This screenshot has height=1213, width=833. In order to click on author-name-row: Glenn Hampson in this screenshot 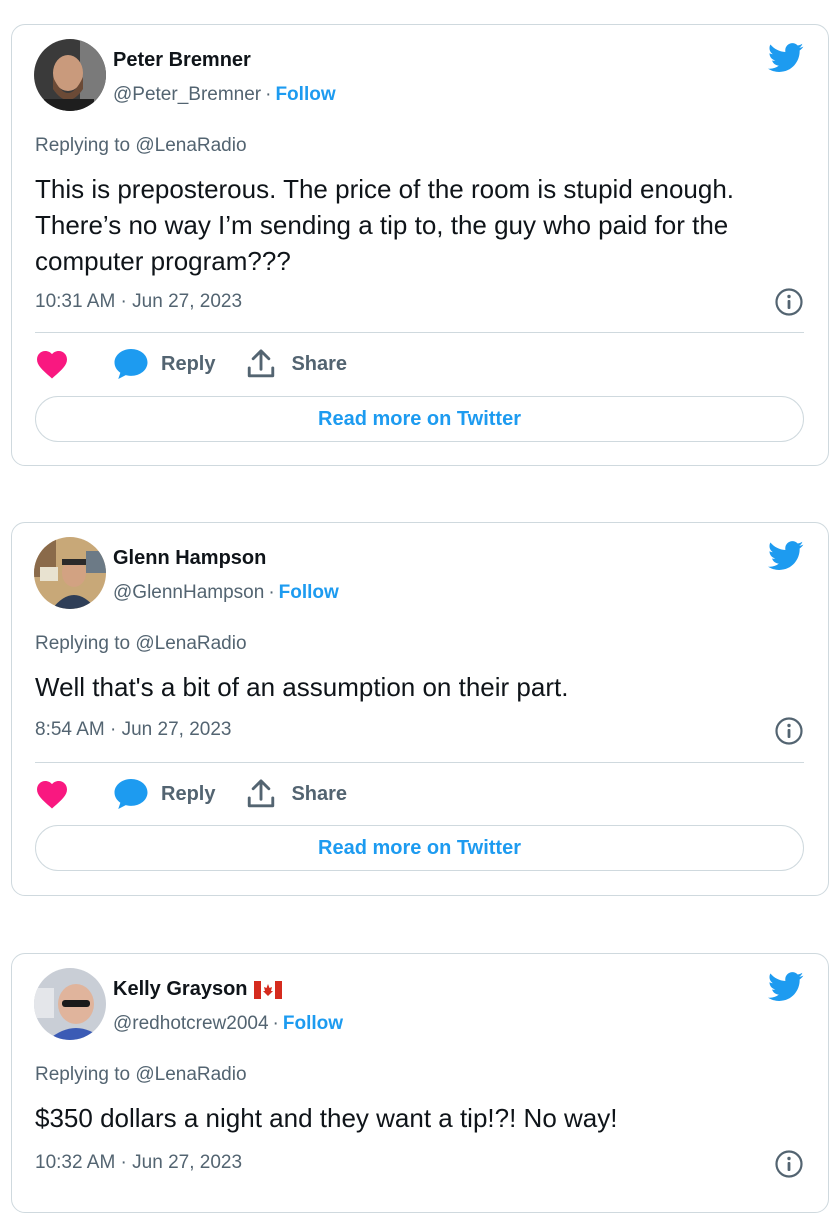, I will do `click(189, 558)`.